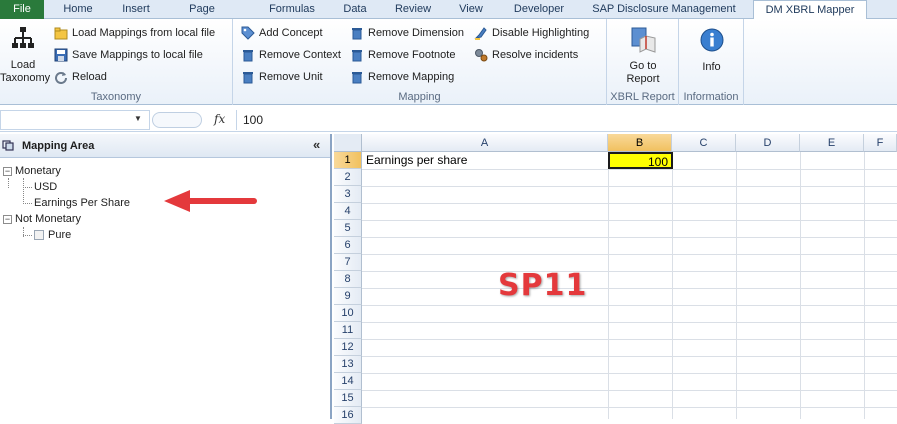 This screenshot has height=424, width=897. What do you see at coordinates (355, 9) in the screenshot?
I see `tab-data: Data` at bounding box center [355, 9].